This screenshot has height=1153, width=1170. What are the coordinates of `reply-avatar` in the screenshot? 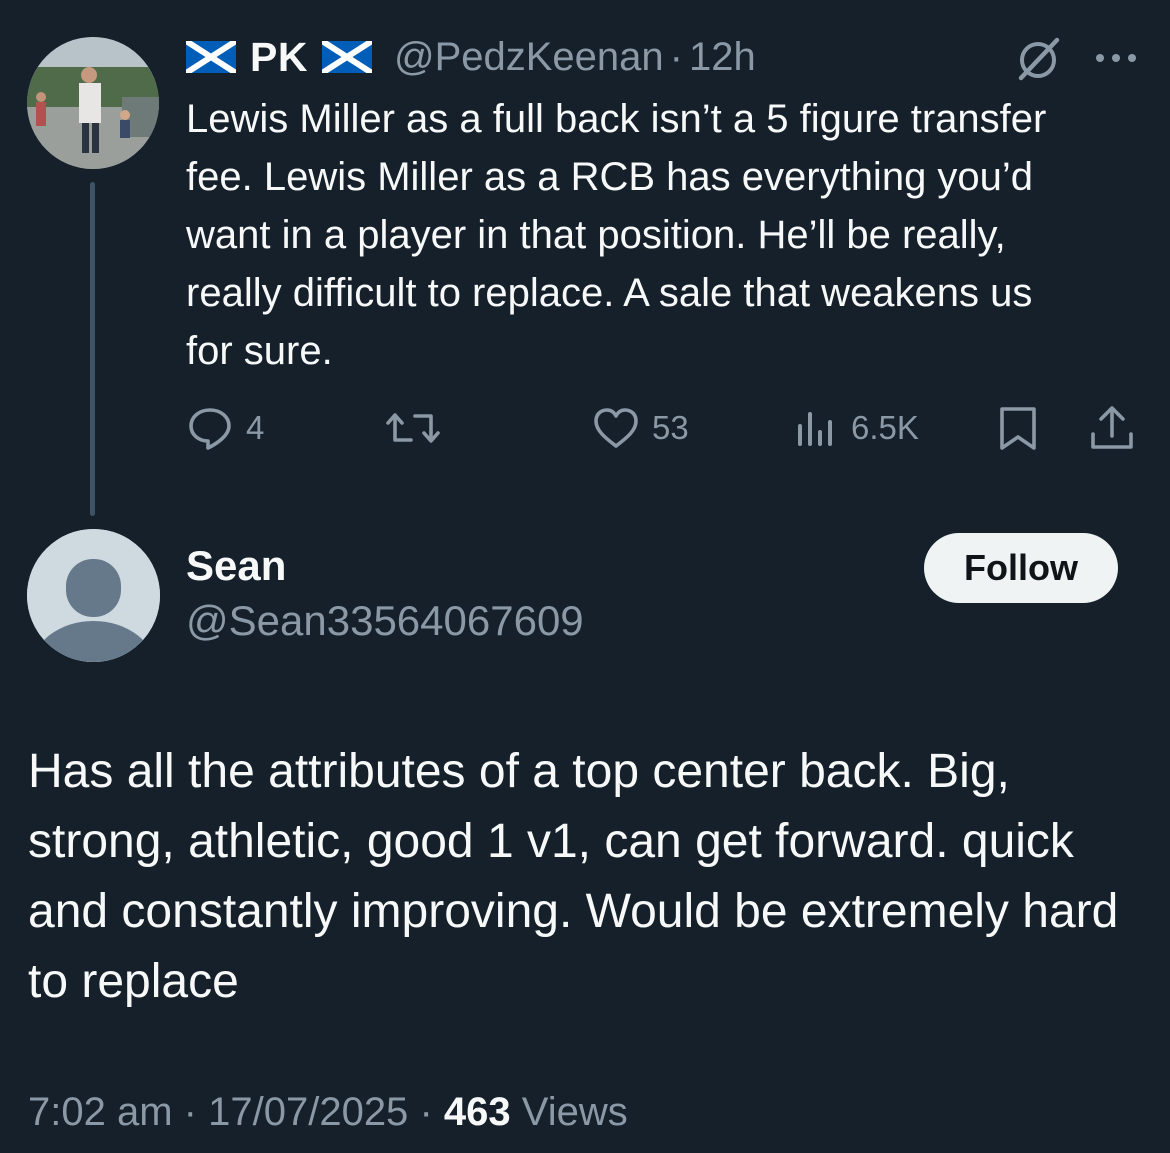 It's located at (93, 595).